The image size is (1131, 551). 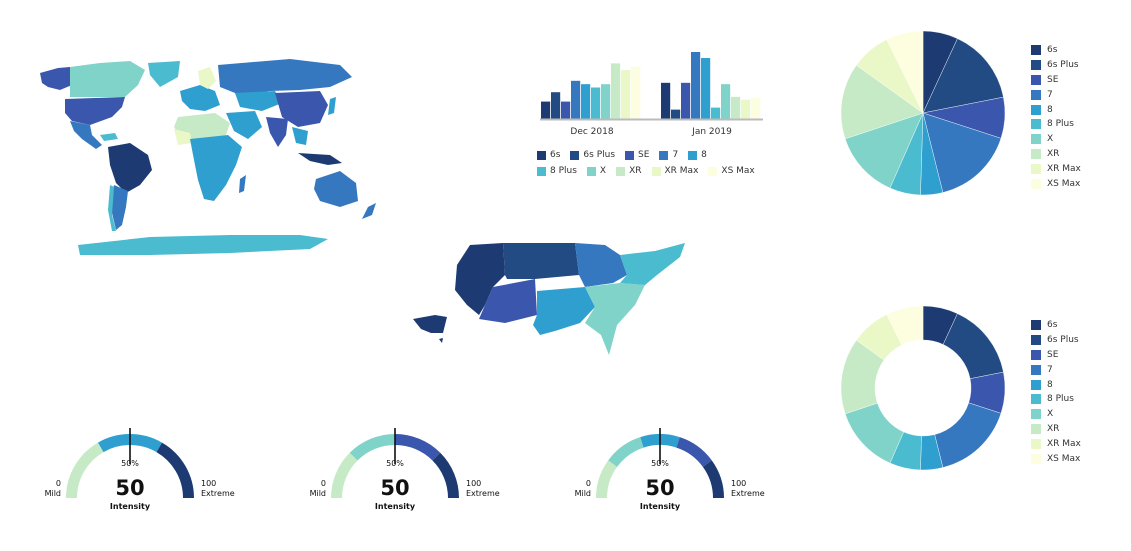 What do you see at coordinates (277, 132) in the screenshot?
I see `map-region-india` at bounding box center [277, 132].